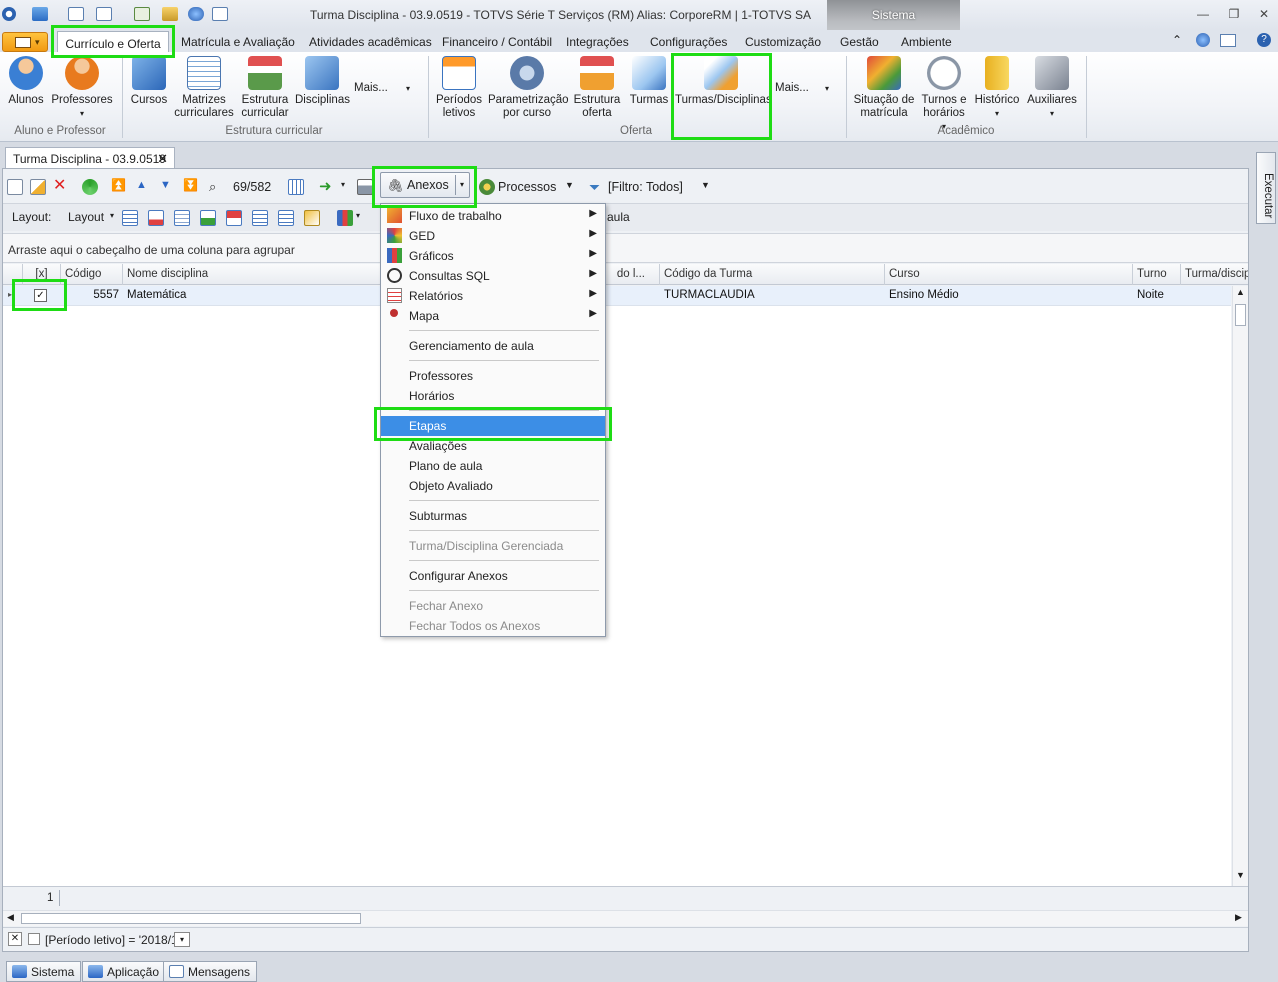 The image size is (1278, 982). What do you see at coordinates (265, 88) in the screenshot?
I see `estrutura-curricular-button: Estrutura curricular` at bounding box center [265, 88].